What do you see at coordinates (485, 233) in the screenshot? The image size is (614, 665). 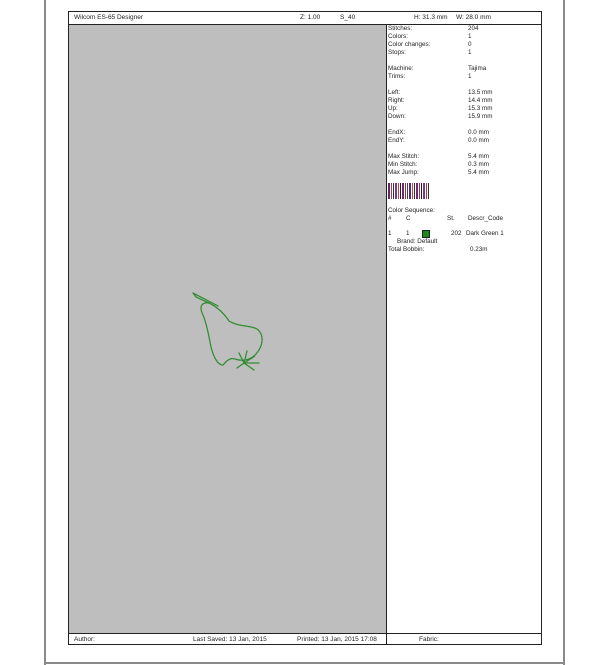 I see `seq-descr: Dark Green 1` at bounding box center [485, 233].